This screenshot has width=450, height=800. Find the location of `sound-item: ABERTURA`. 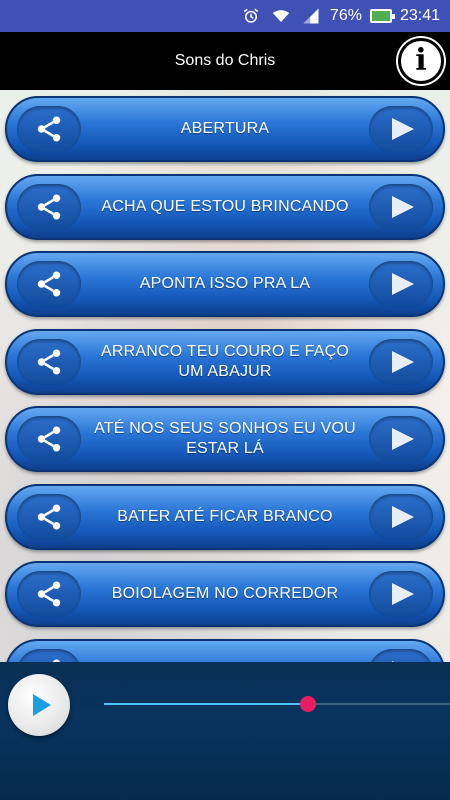

sound-item: ABERTURA is located at coordinates (225, 129).